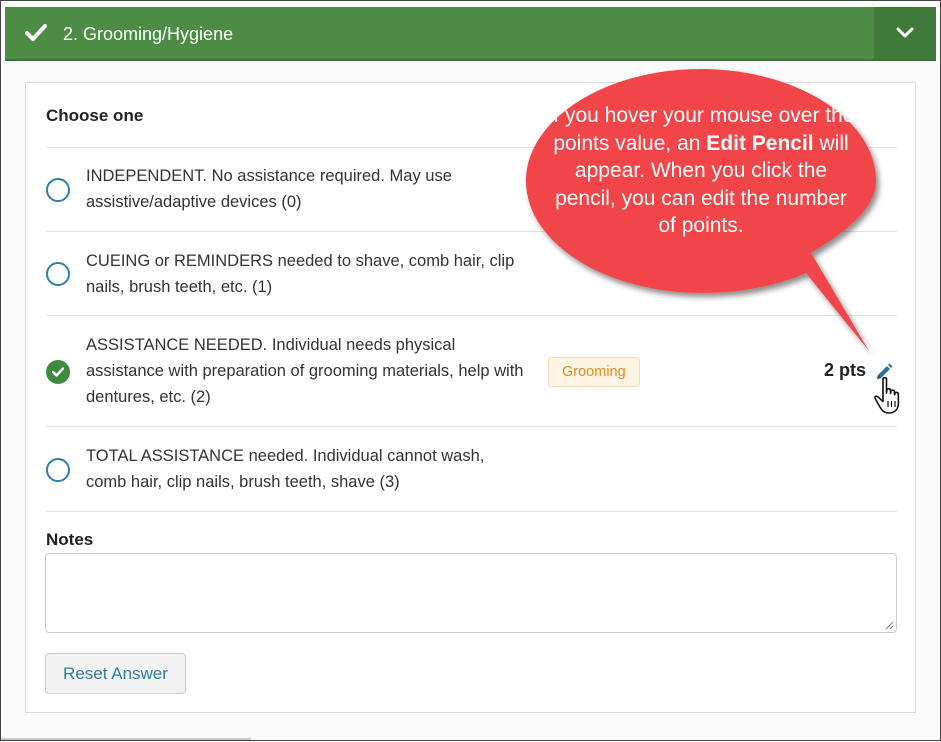  I want to click on chevron-down-icon, so click(905, 32).